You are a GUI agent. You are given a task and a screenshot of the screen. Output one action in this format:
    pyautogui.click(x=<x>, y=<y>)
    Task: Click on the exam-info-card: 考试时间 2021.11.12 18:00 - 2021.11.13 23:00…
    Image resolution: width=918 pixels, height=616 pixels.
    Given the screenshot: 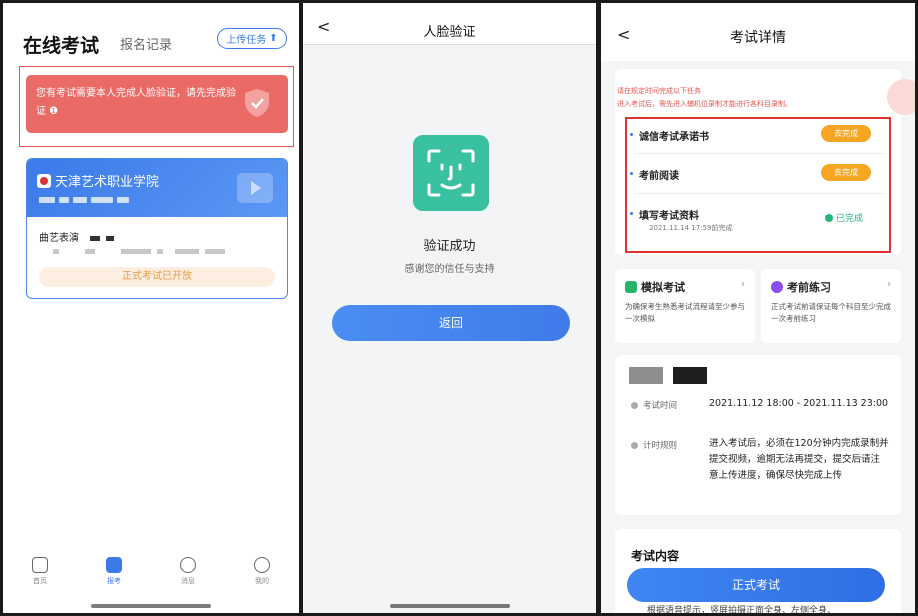 What is the action you would take?
    pyautogui.click(x=758, y=435)
    